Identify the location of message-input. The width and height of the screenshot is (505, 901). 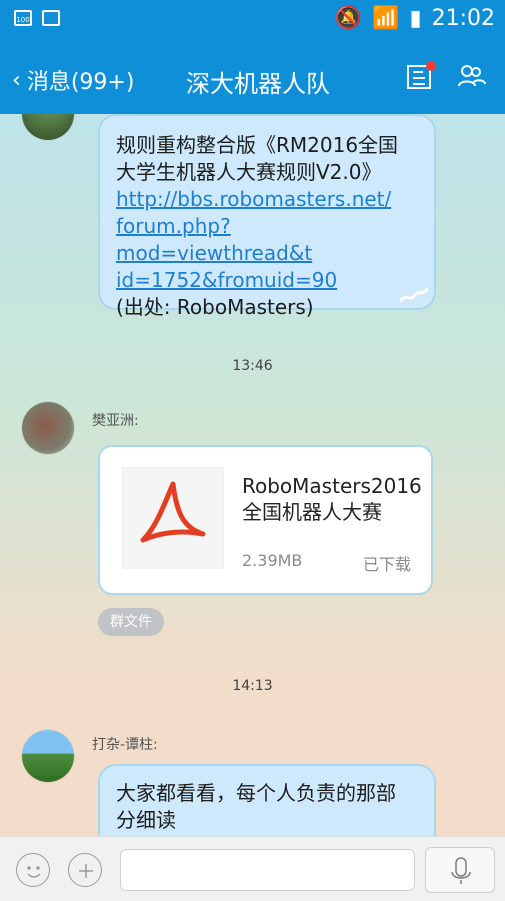
(267, 870).